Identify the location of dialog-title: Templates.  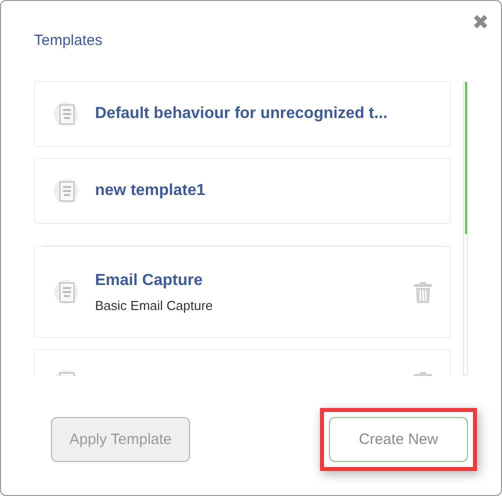
(69, 41).